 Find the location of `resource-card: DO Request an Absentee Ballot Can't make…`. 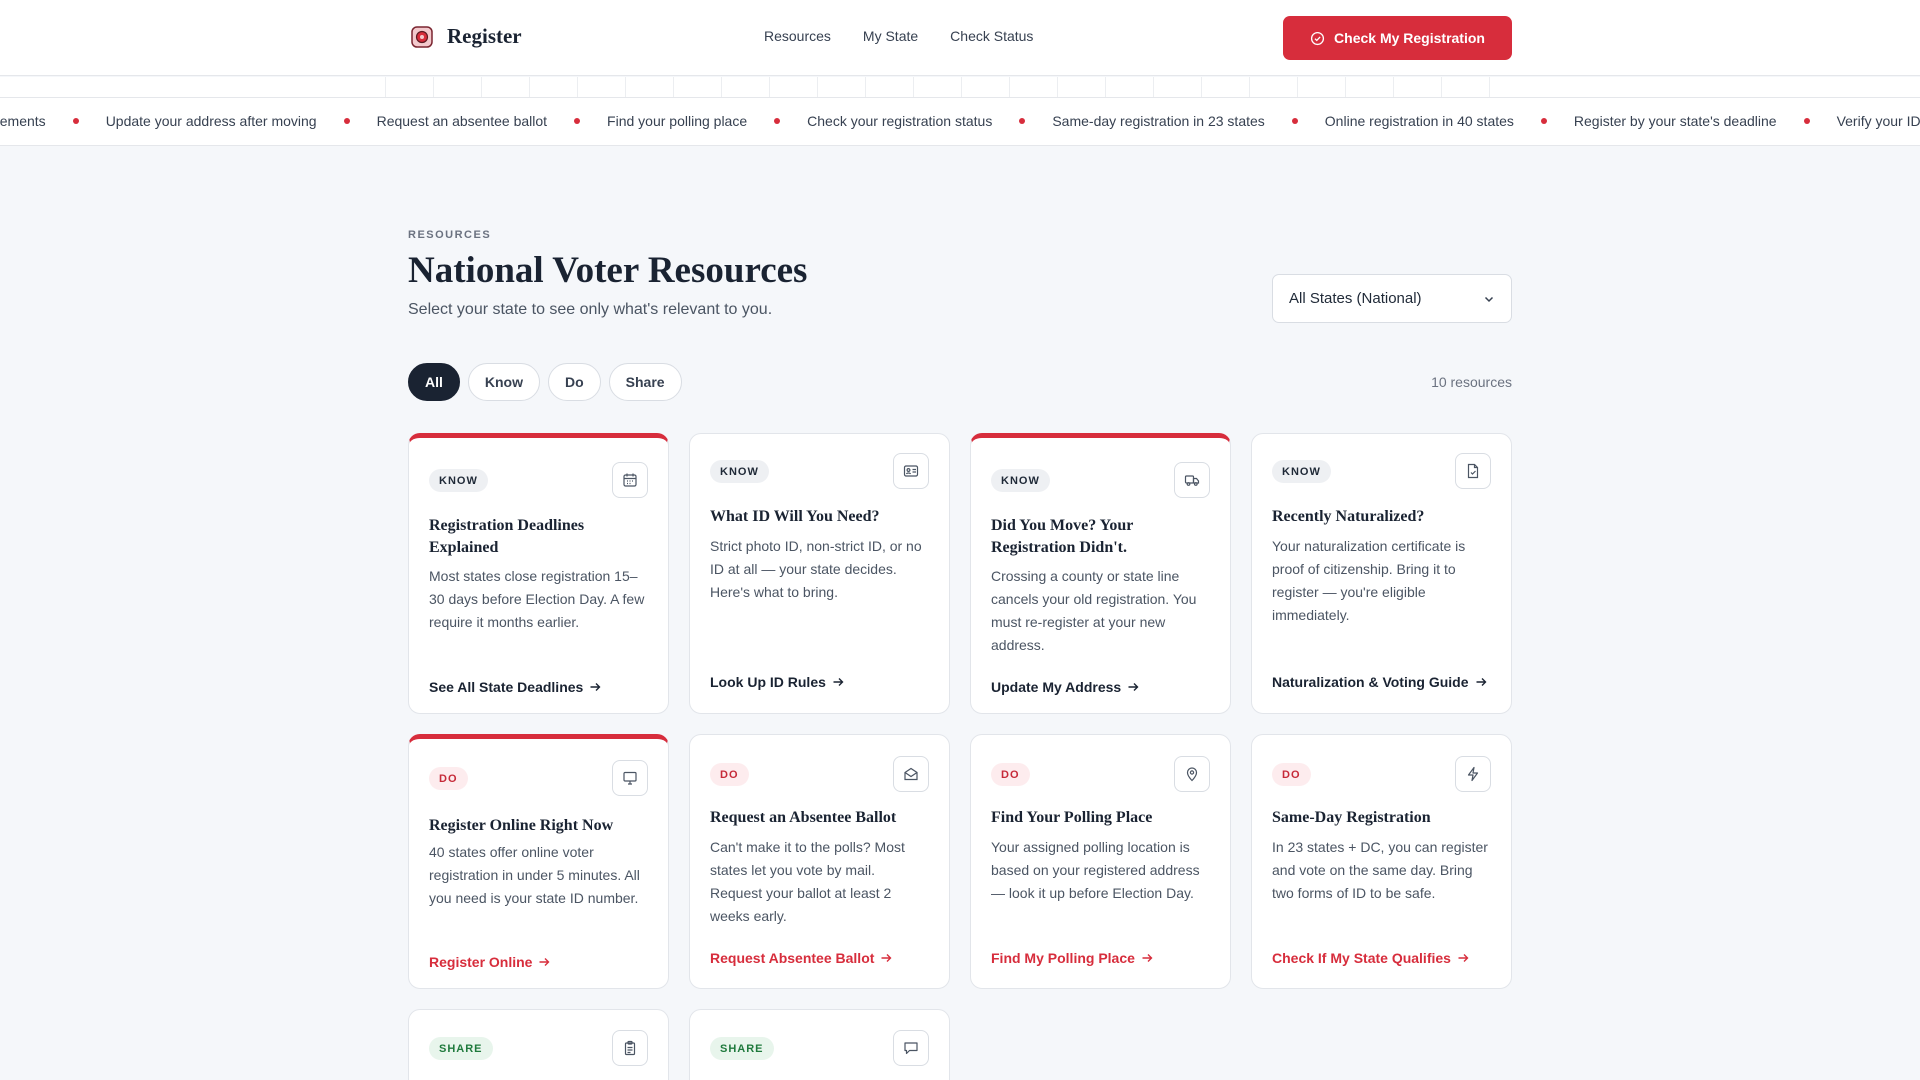

resource-card: DO Request an Absentee Ballot Can't make… is located at coordinates (819, 861).